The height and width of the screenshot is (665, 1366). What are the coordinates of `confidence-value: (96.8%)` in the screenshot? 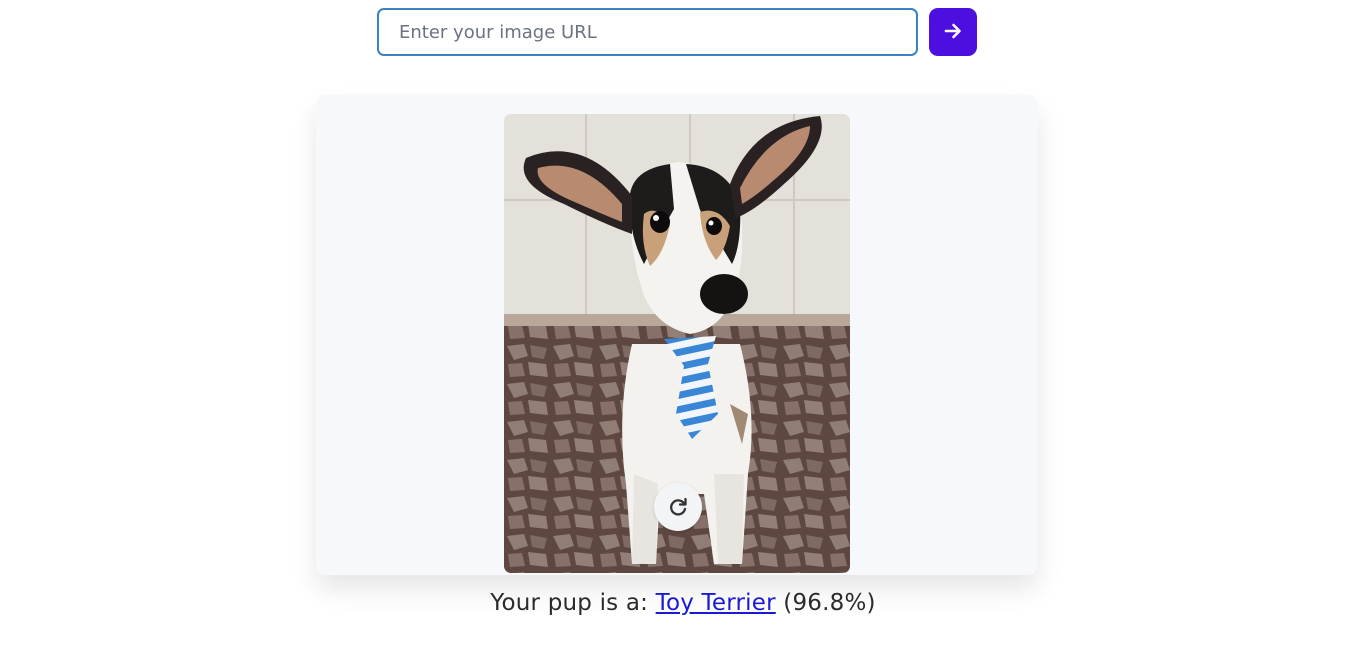 It's located at (829, 603).